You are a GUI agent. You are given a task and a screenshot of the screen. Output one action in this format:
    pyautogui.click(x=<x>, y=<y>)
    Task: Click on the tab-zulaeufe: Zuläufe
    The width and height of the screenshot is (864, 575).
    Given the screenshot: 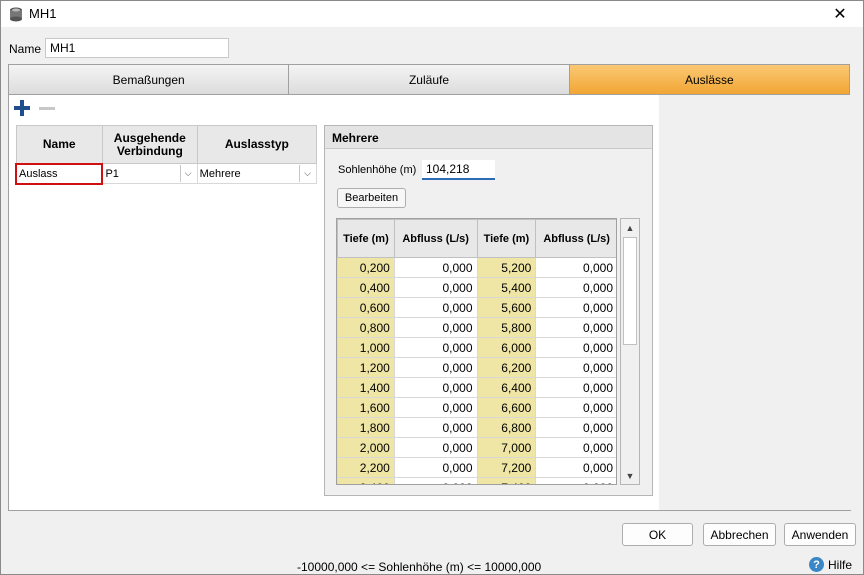 What is the action you would take?
    pyautogui.click(x=429, y=79)
    